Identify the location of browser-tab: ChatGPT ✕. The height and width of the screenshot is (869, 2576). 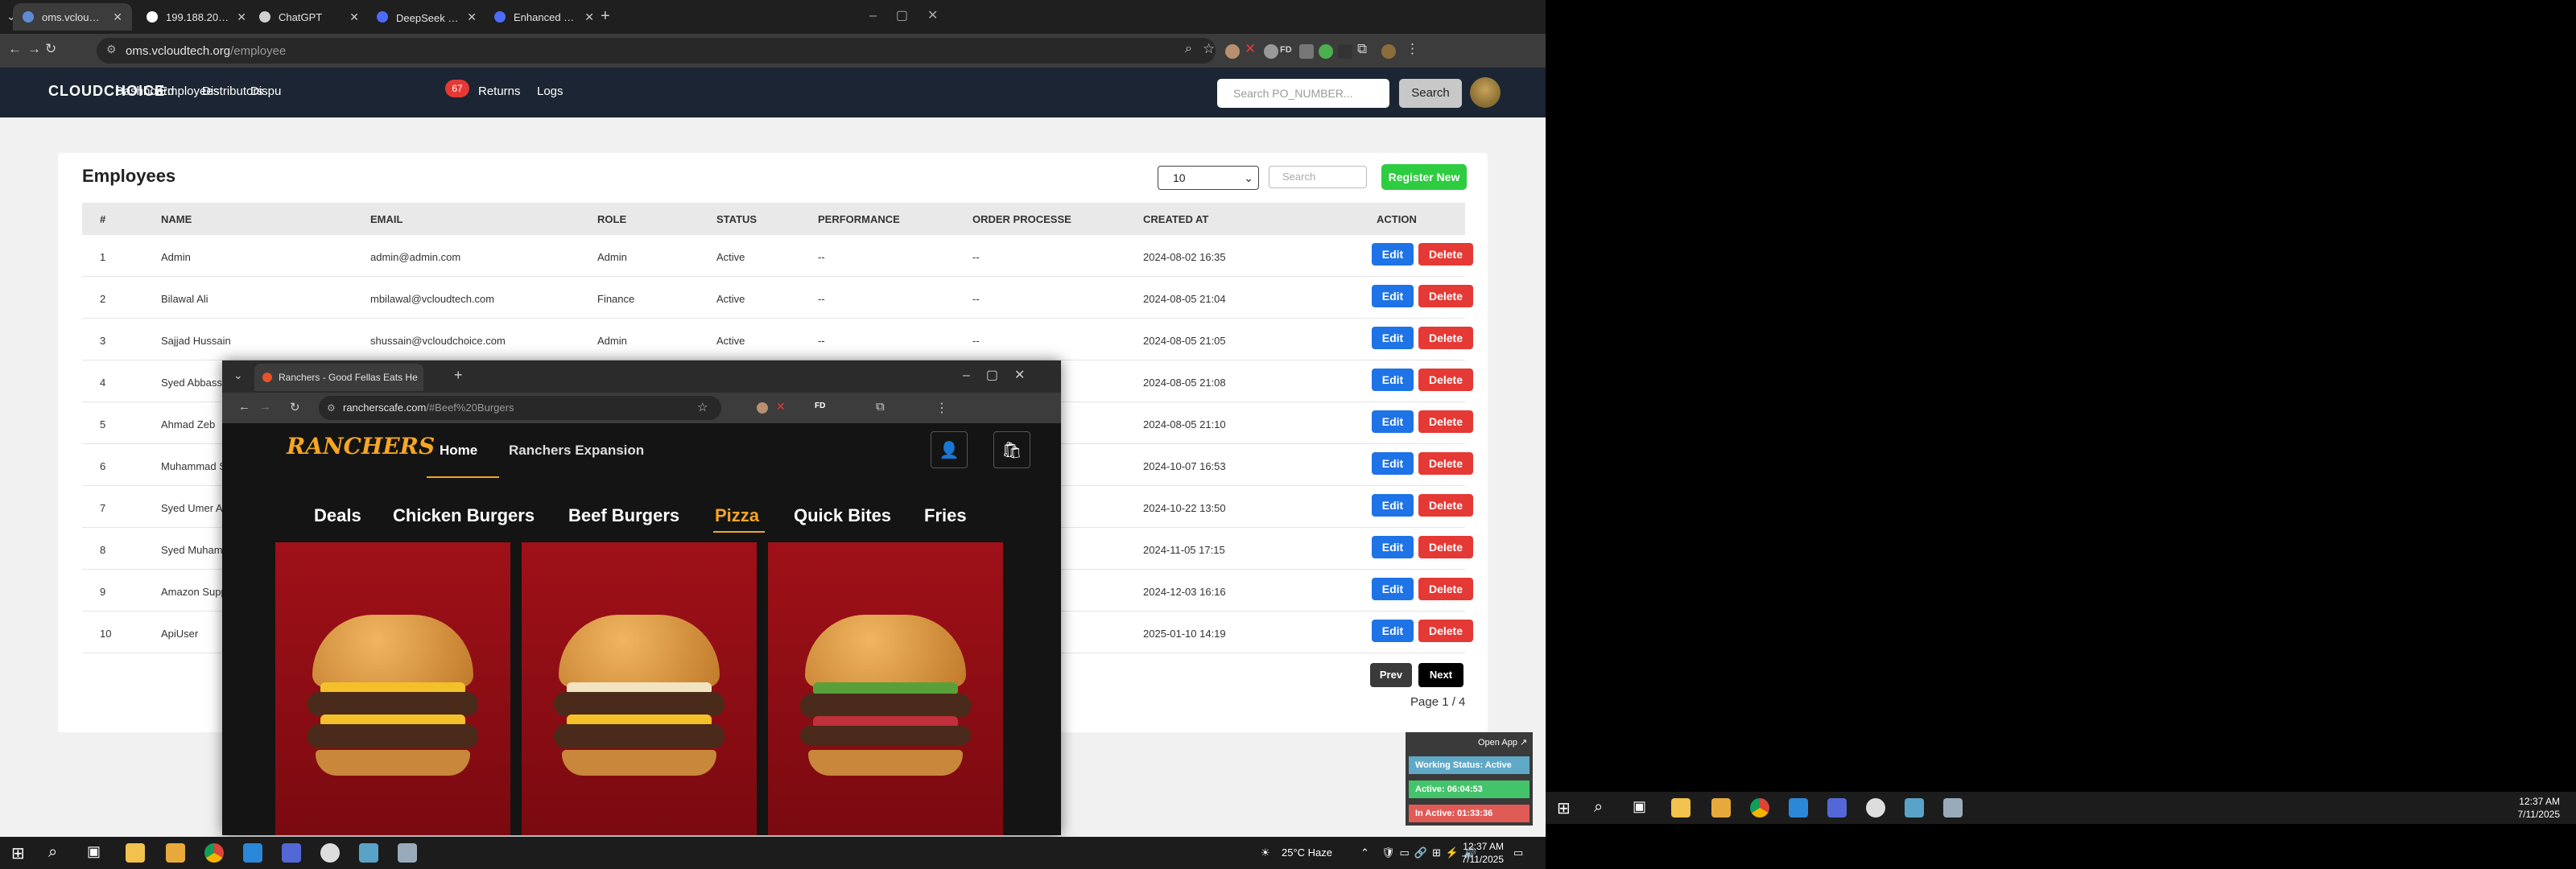
(309, 17).